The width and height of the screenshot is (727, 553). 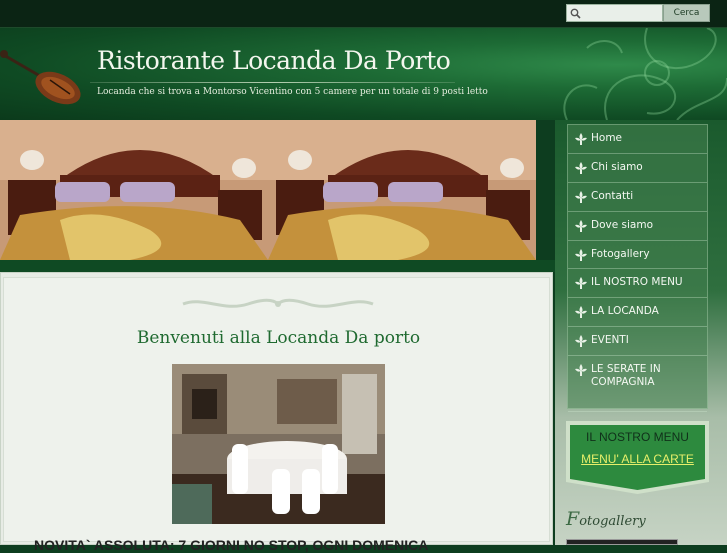 I want to click on title-divider, so click(x=272, y=82).